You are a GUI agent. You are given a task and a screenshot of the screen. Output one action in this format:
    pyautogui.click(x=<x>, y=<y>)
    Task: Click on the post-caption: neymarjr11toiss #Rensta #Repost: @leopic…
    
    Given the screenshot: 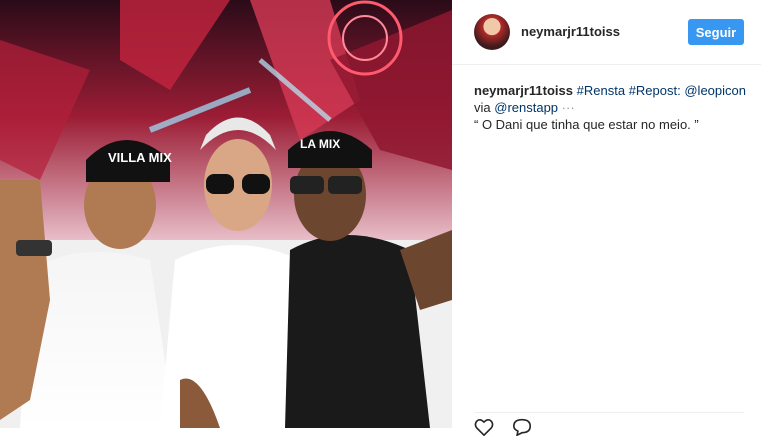 What is the action you would take?
    pyautogui.click(x=614, y=107)
    